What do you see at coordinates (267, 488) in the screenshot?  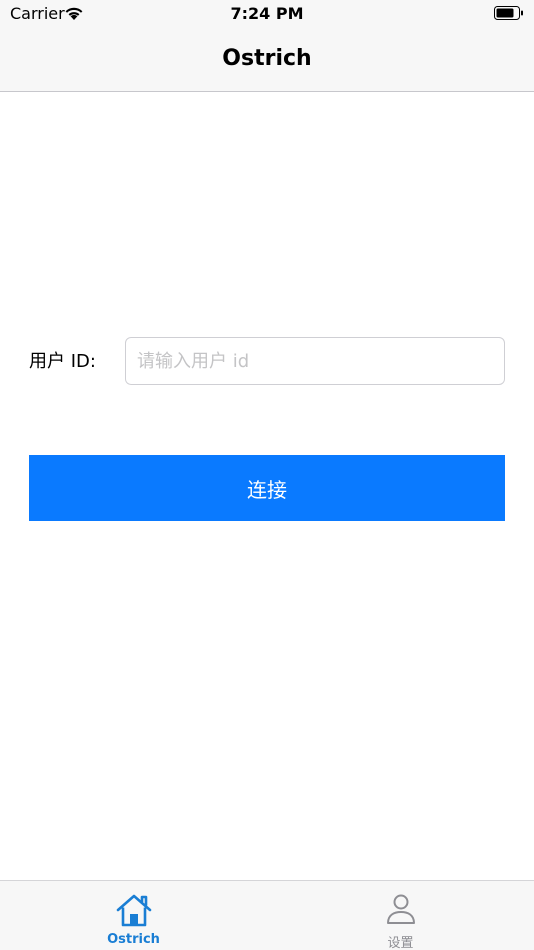 I see `connect-button: 连接` at bounding box center [267, 488].